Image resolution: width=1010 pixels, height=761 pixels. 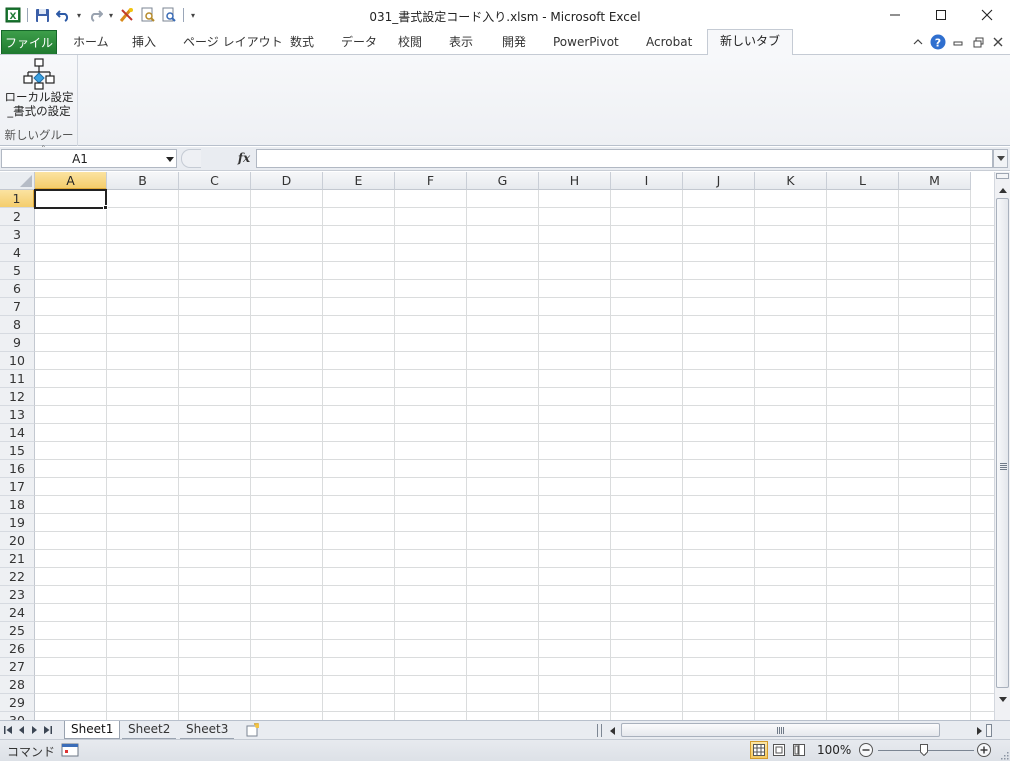 I want to click on zoom-level: 100%, so click(x=834, y=750).